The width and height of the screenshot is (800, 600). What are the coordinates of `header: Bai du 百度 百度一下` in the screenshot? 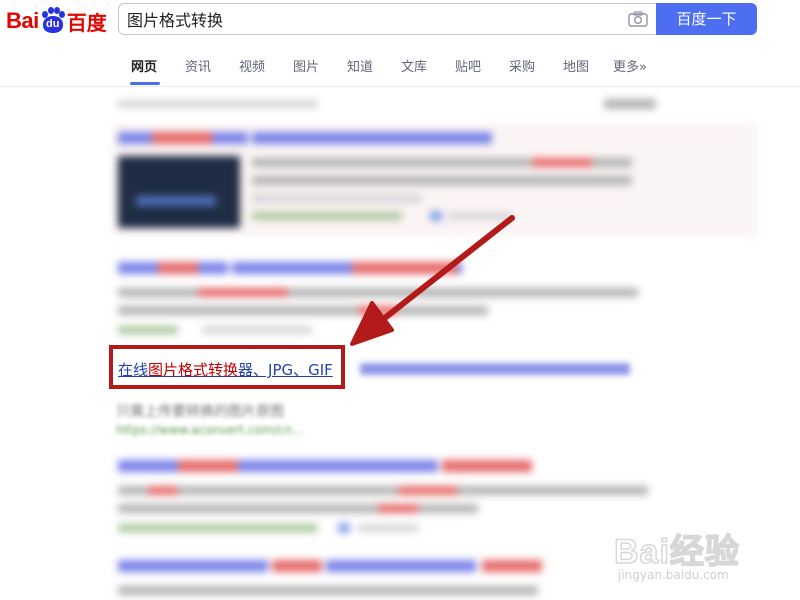 It's located at (400, 22).